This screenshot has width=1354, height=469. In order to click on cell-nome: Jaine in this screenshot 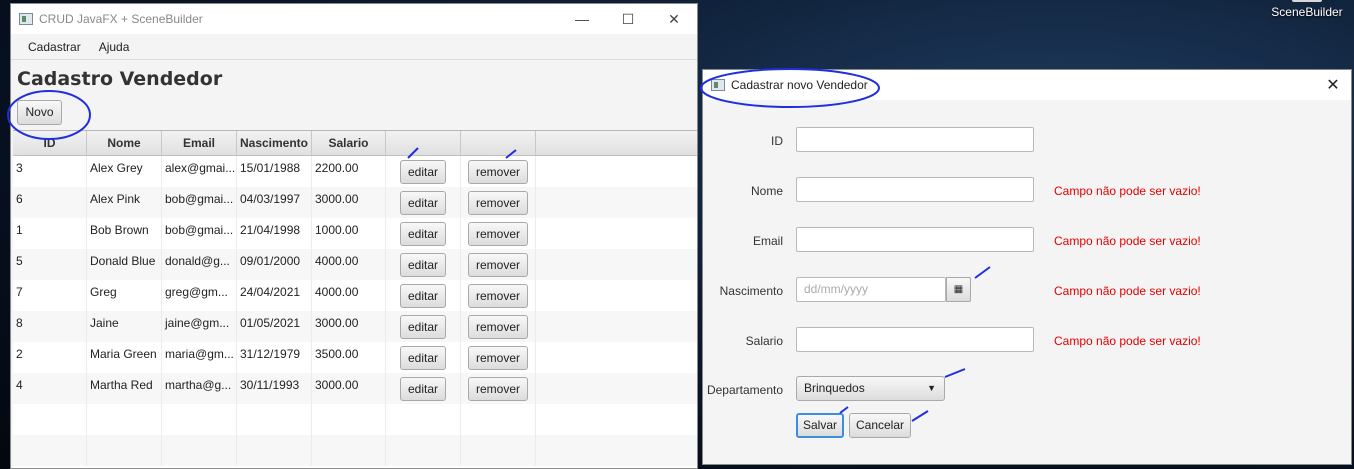, I will do `click(124, 326)`.